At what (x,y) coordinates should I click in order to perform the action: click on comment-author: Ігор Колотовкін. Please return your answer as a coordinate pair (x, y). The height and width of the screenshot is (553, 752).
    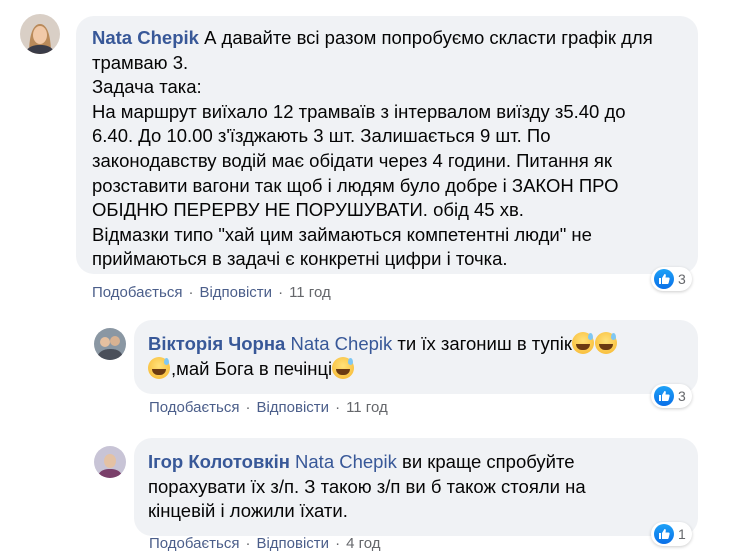
    Looking at the image, I should click on (219, 461).